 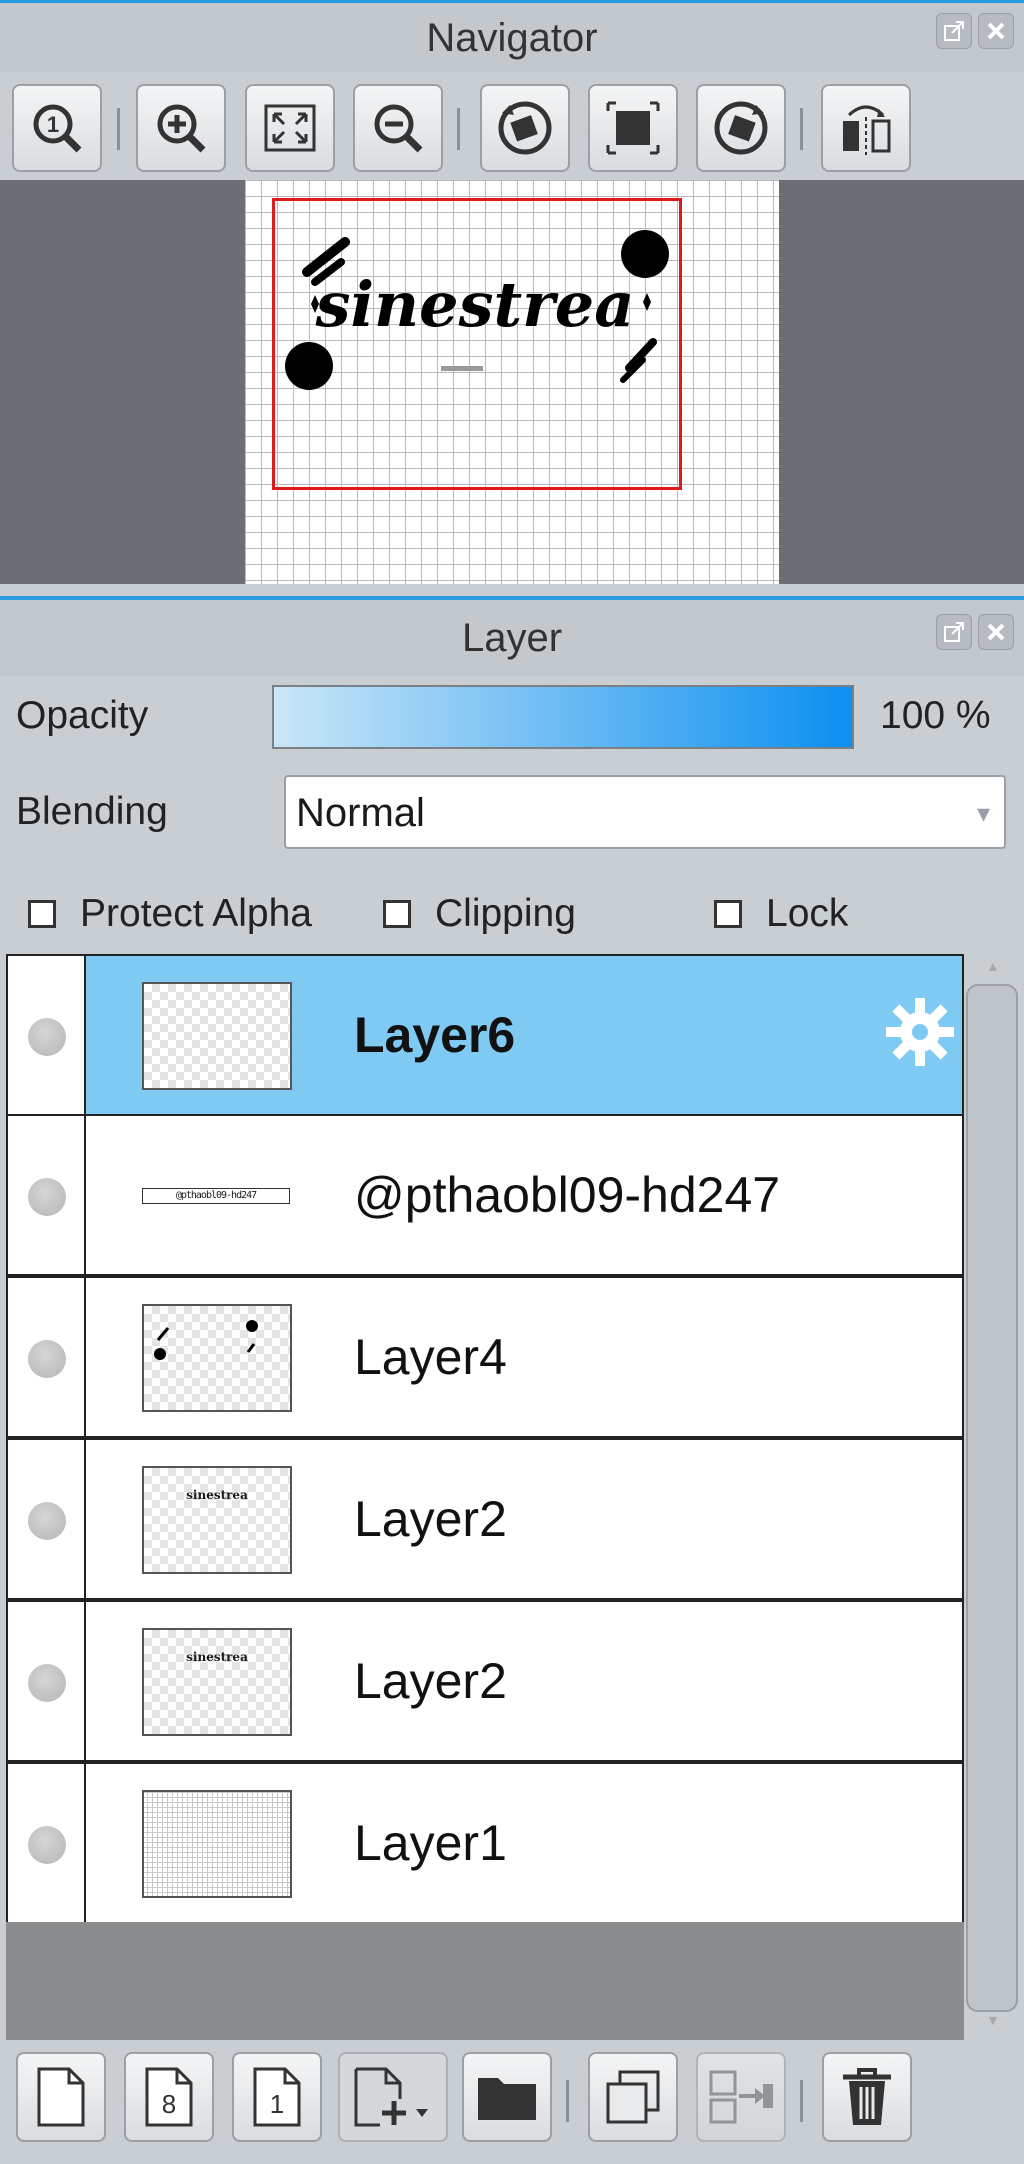 I want to click on layer-toolbar: 8 1, so click(x=512, y=2102).